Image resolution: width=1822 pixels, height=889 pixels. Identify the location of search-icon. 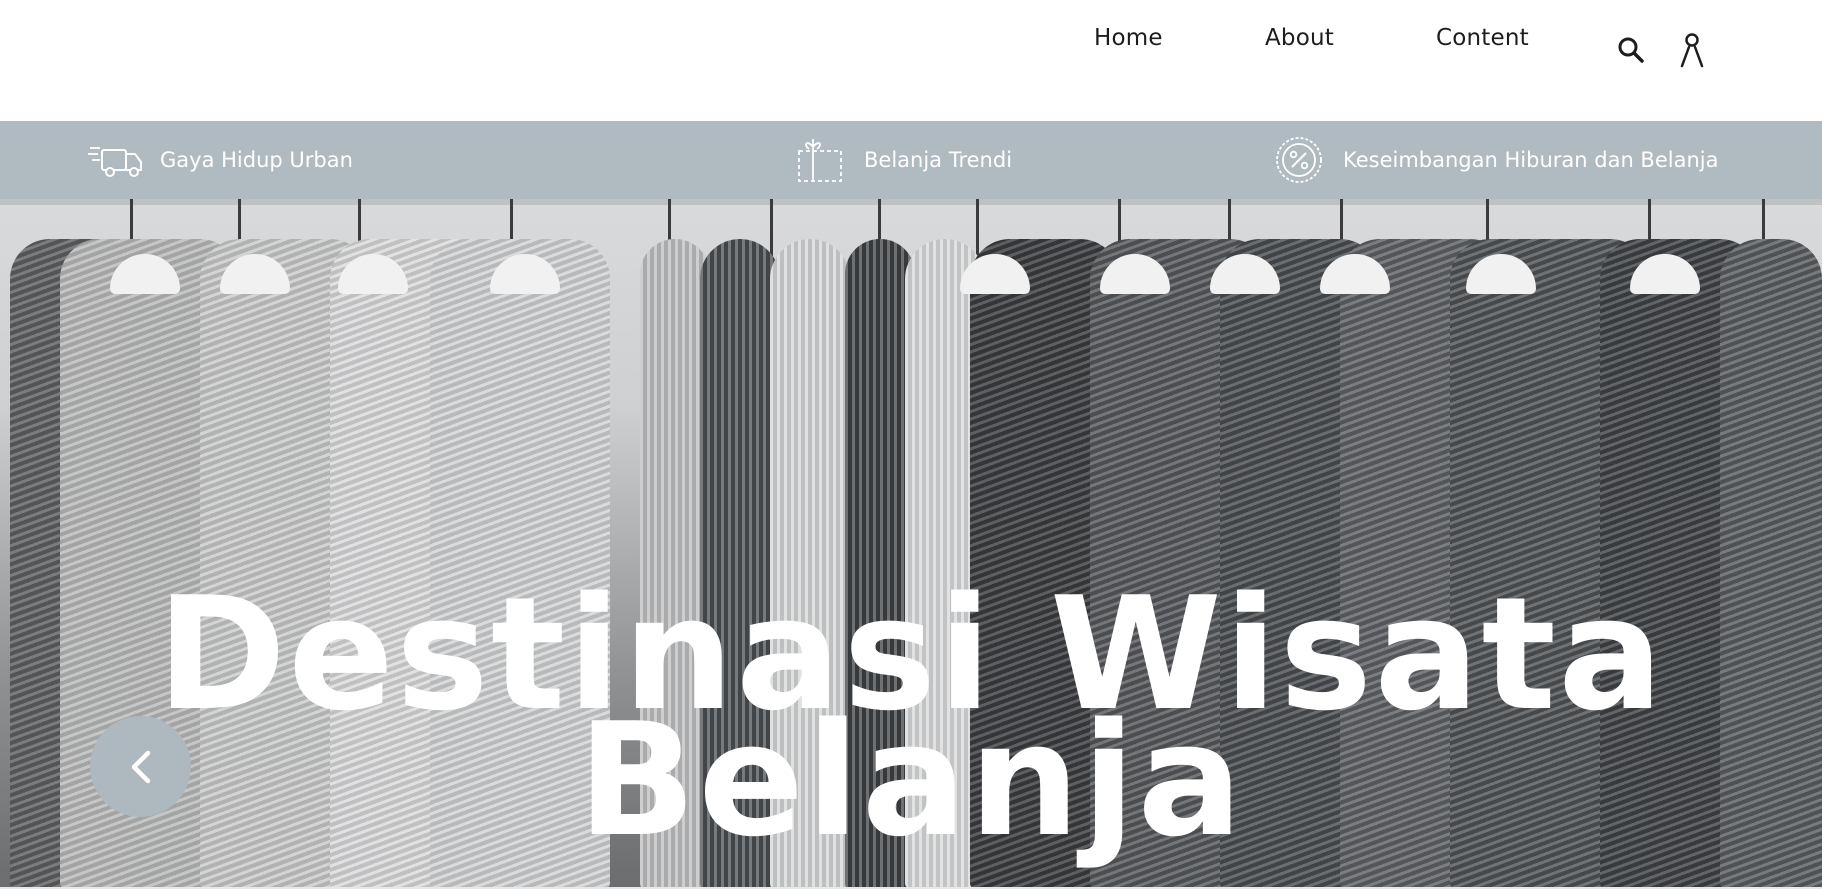
(1631, 50).